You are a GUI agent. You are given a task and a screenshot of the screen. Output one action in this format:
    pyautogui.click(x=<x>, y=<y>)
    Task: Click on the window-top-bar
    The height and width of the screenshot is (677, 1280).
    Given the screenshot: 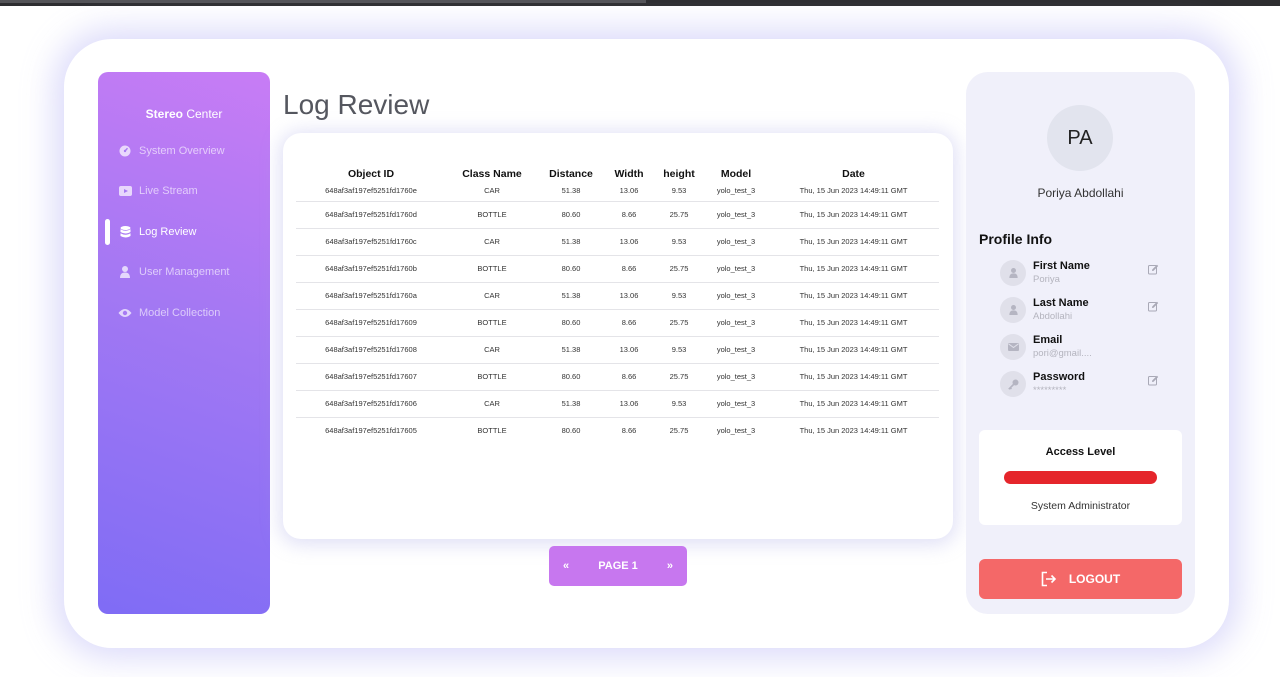 What is the action you would take?
    pyautogui.click(x=640, y=3)
    